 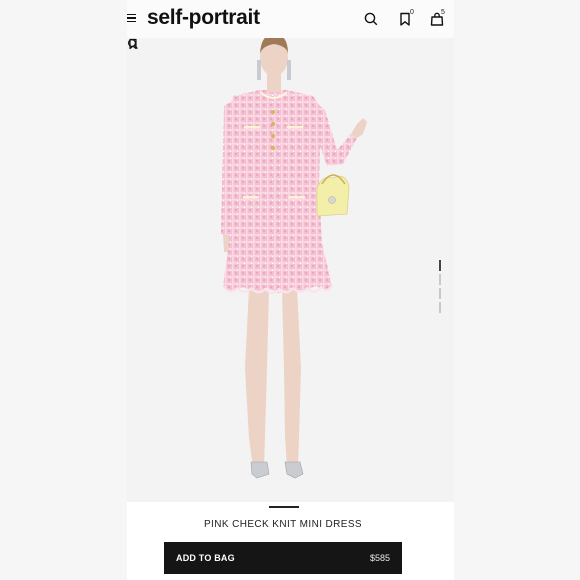 I want to click on top-bar: self-portrait 0 5, so click(x=290, y=19).